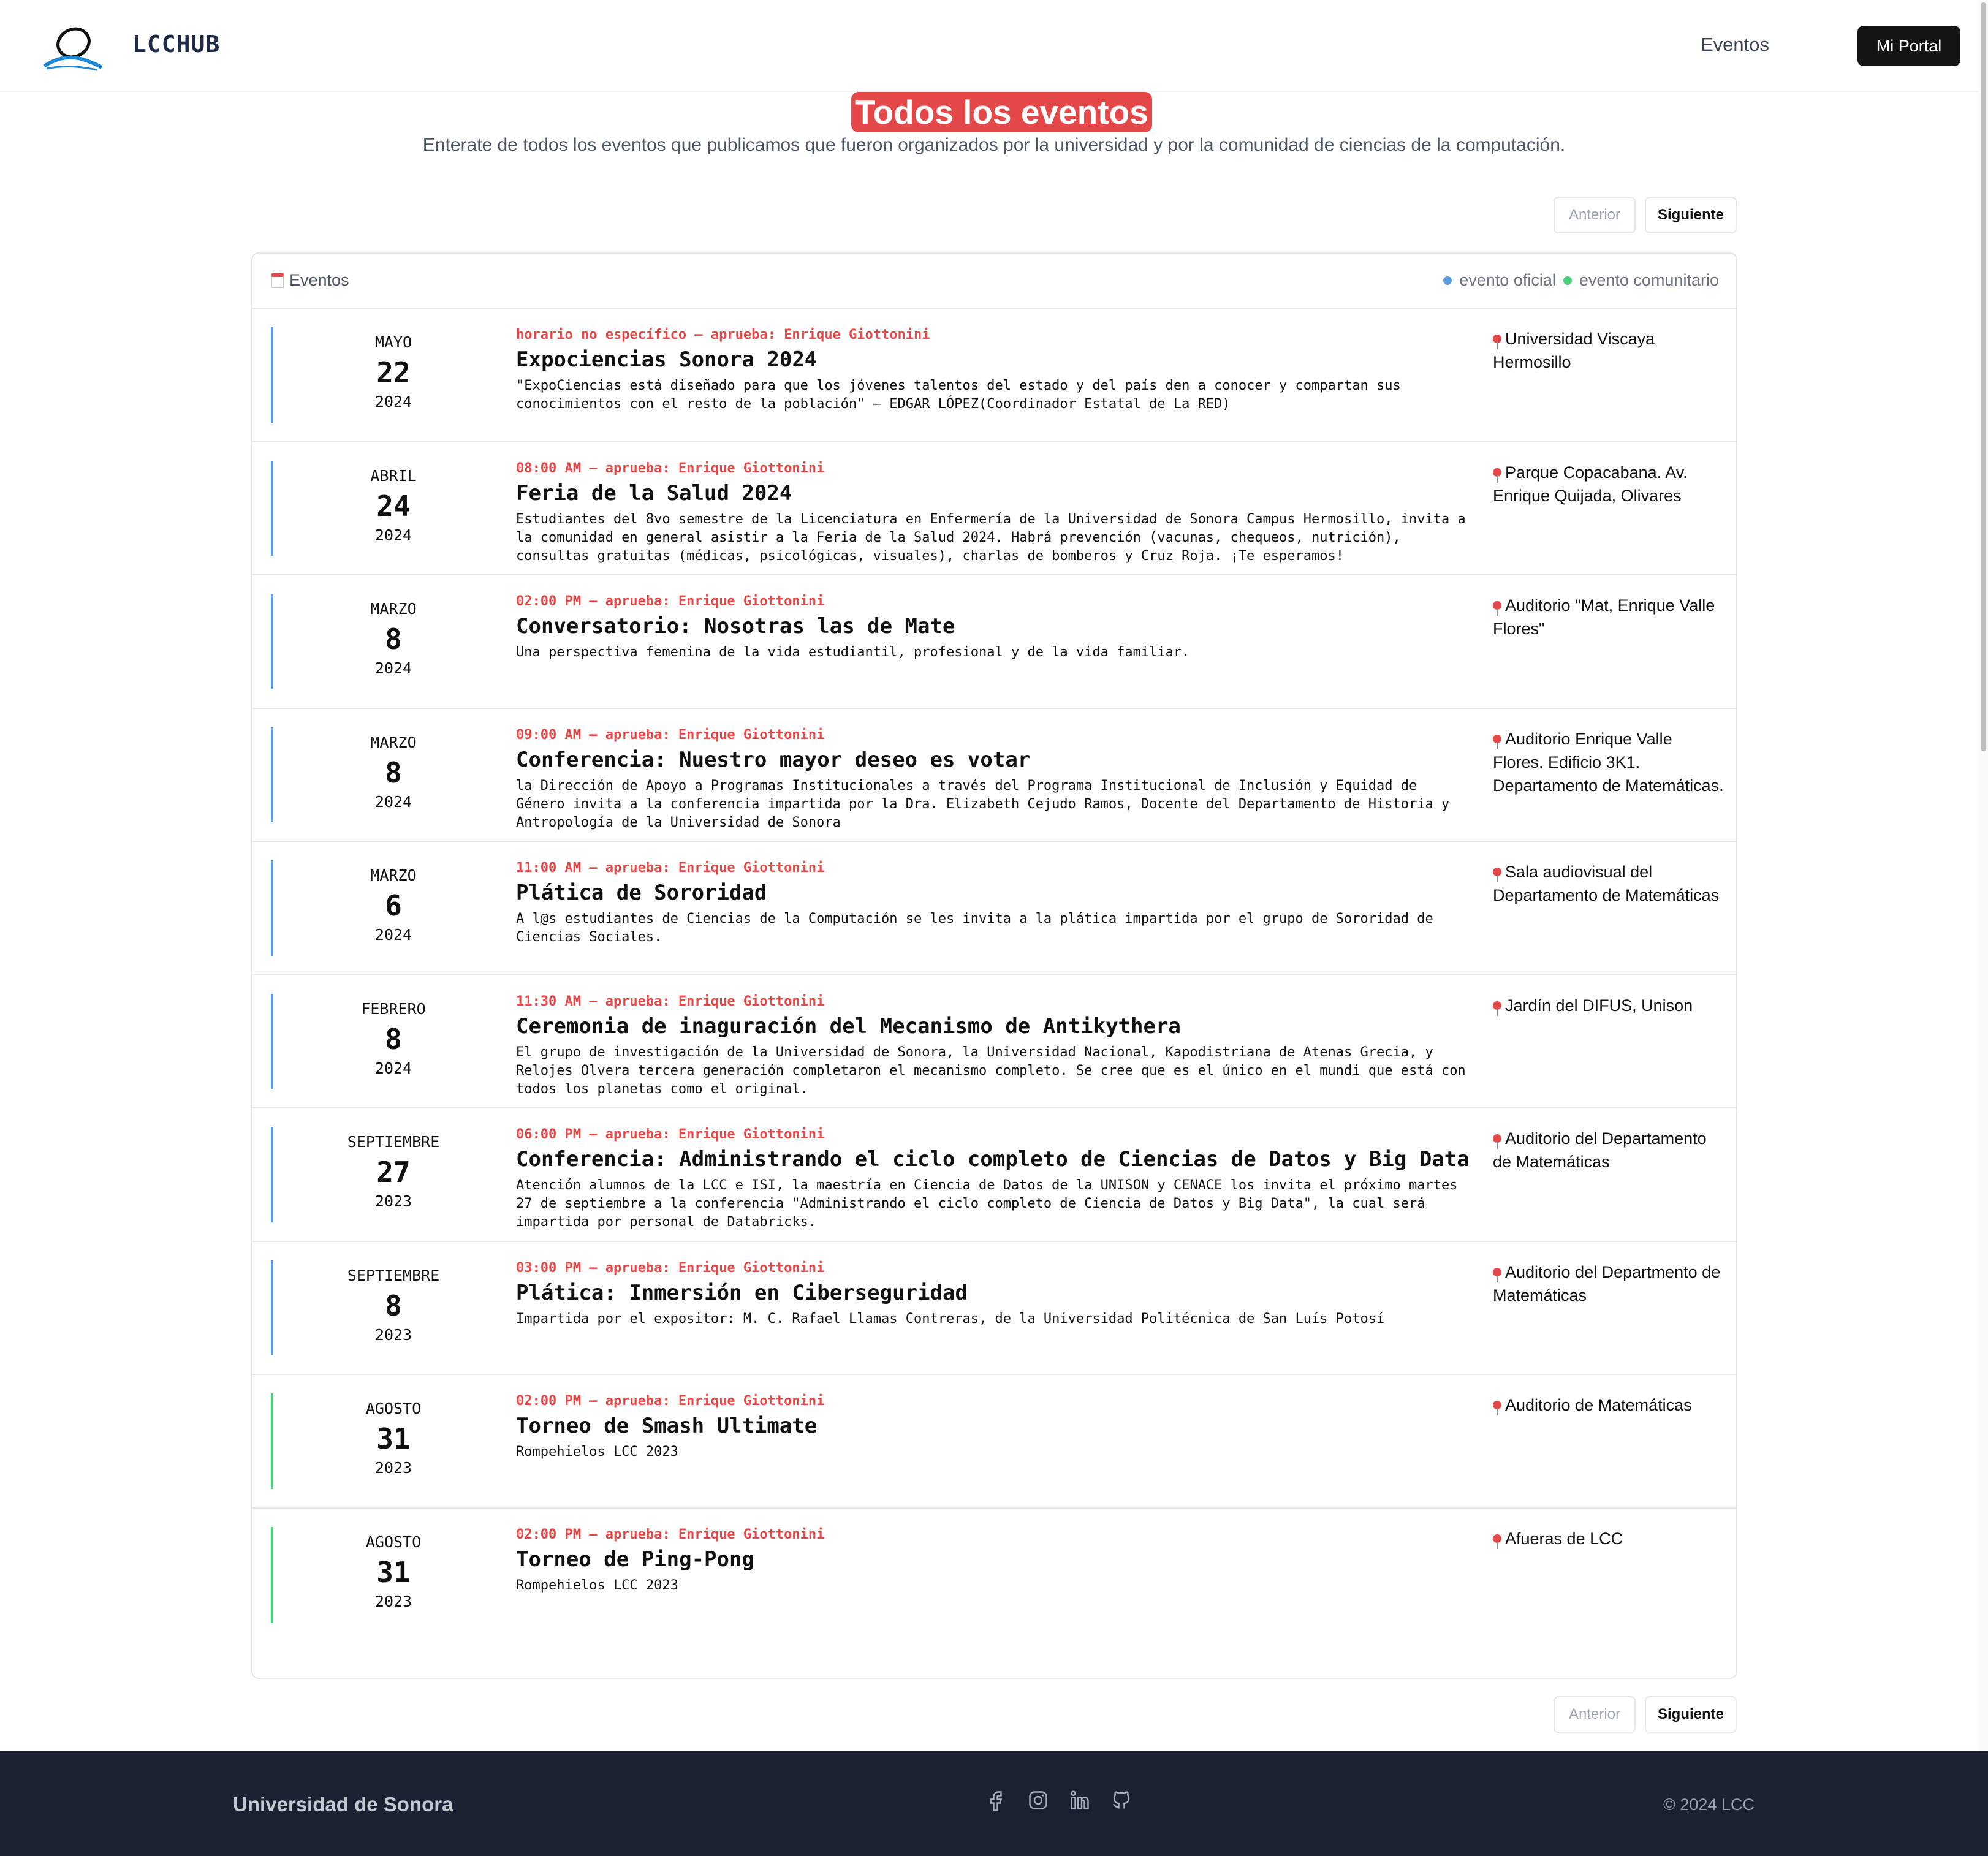  I want to click on event-meta: 08:00 AM – aprueba: Enrique Giottonini, so click(670, 468).